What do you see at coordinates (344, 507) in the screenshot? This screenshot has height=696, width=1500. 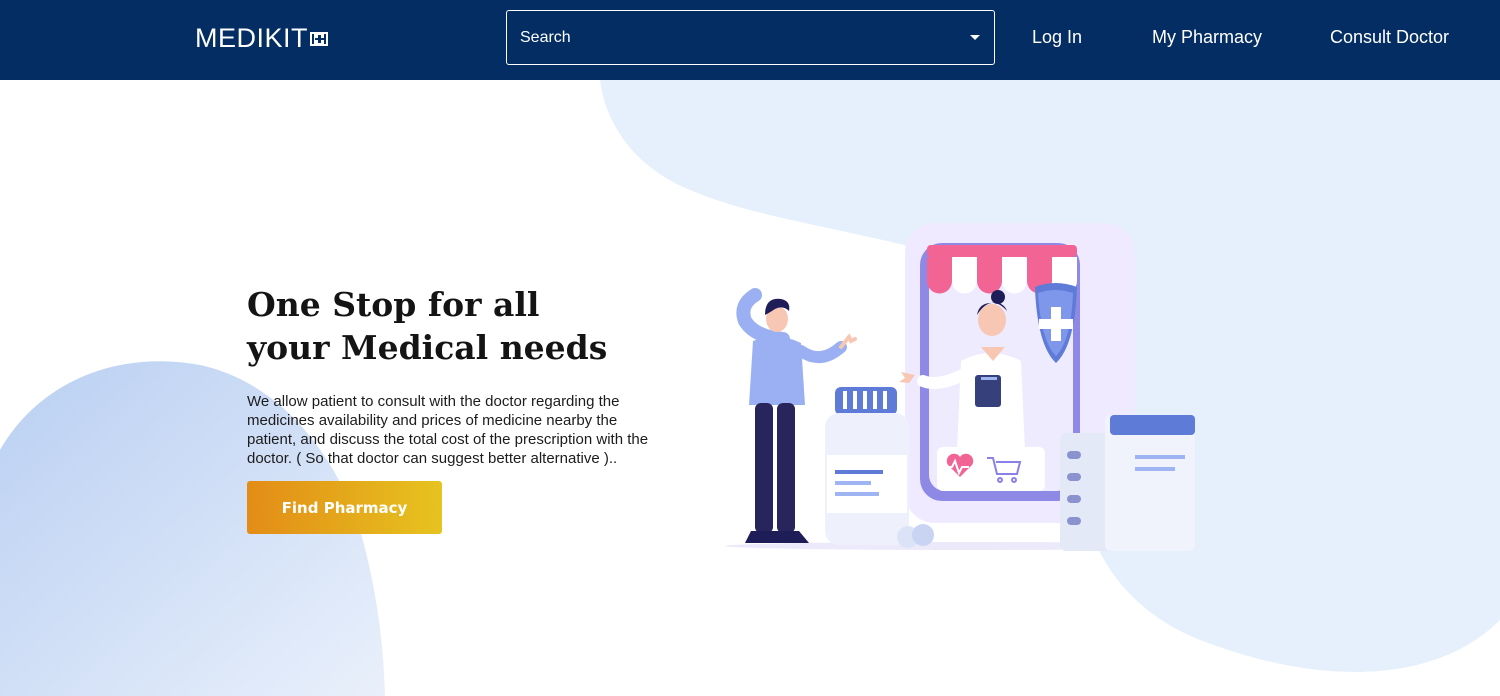 I see `find-pharmacy-button: Find Pharmacy` at bounding box center [344, 507].